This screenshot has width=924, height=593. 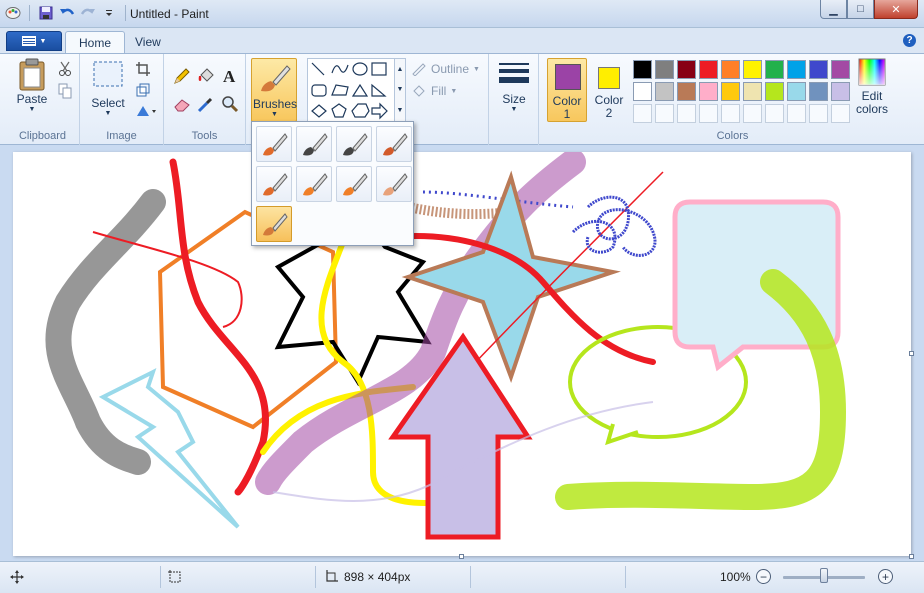 I want to click on help-icon: ?, so click(x=909, y=40).